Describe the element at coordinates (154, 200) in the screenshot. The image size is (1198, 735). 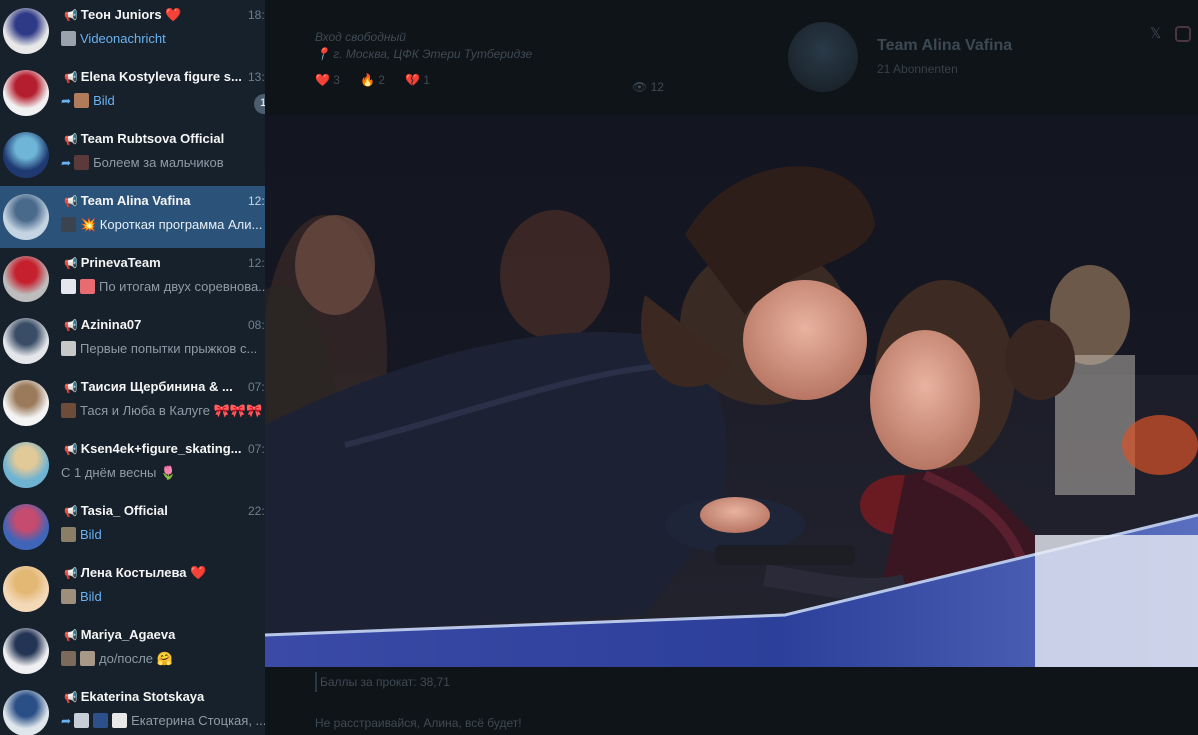
I see `chat-title: 📢 Team Alina Vafina` at that location.